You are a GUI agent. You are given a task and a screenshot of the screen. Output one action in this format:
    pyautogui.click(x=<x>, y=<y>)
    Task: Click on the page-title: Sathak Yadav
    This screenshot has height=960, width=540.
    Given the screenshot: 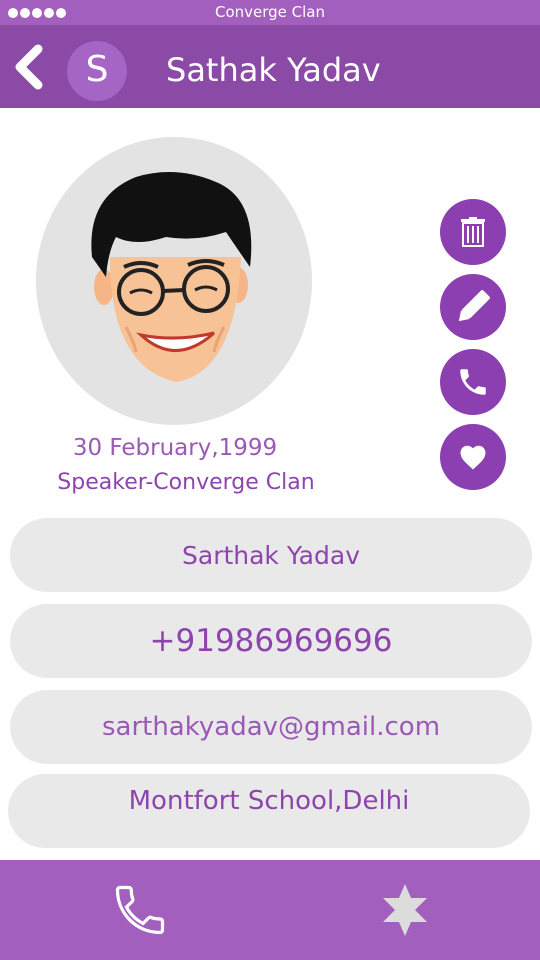 What is the action you would take?
    pyautogui.click(x=273, y=70)
    